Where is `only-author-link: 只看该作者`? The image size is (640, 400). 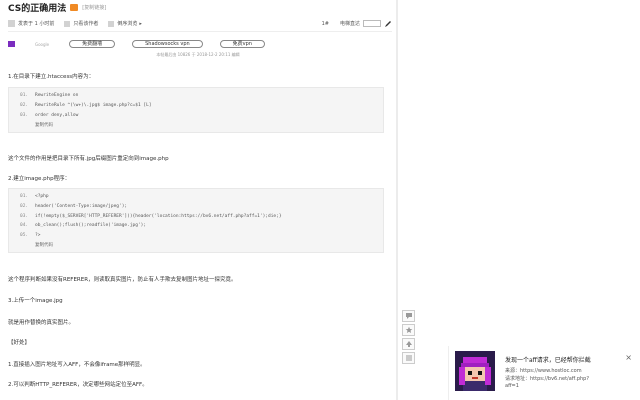
only-author-link: 只看该作者 is located at coordinates (85, 23).